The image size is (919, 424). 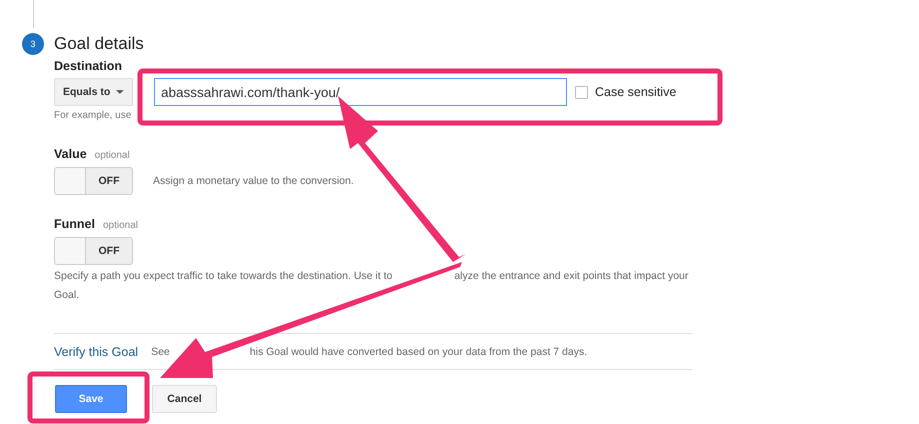 What do you see at coordinates (581, 92) in the screenshot?
I see `checkbox` at bounding box center [581, 92].